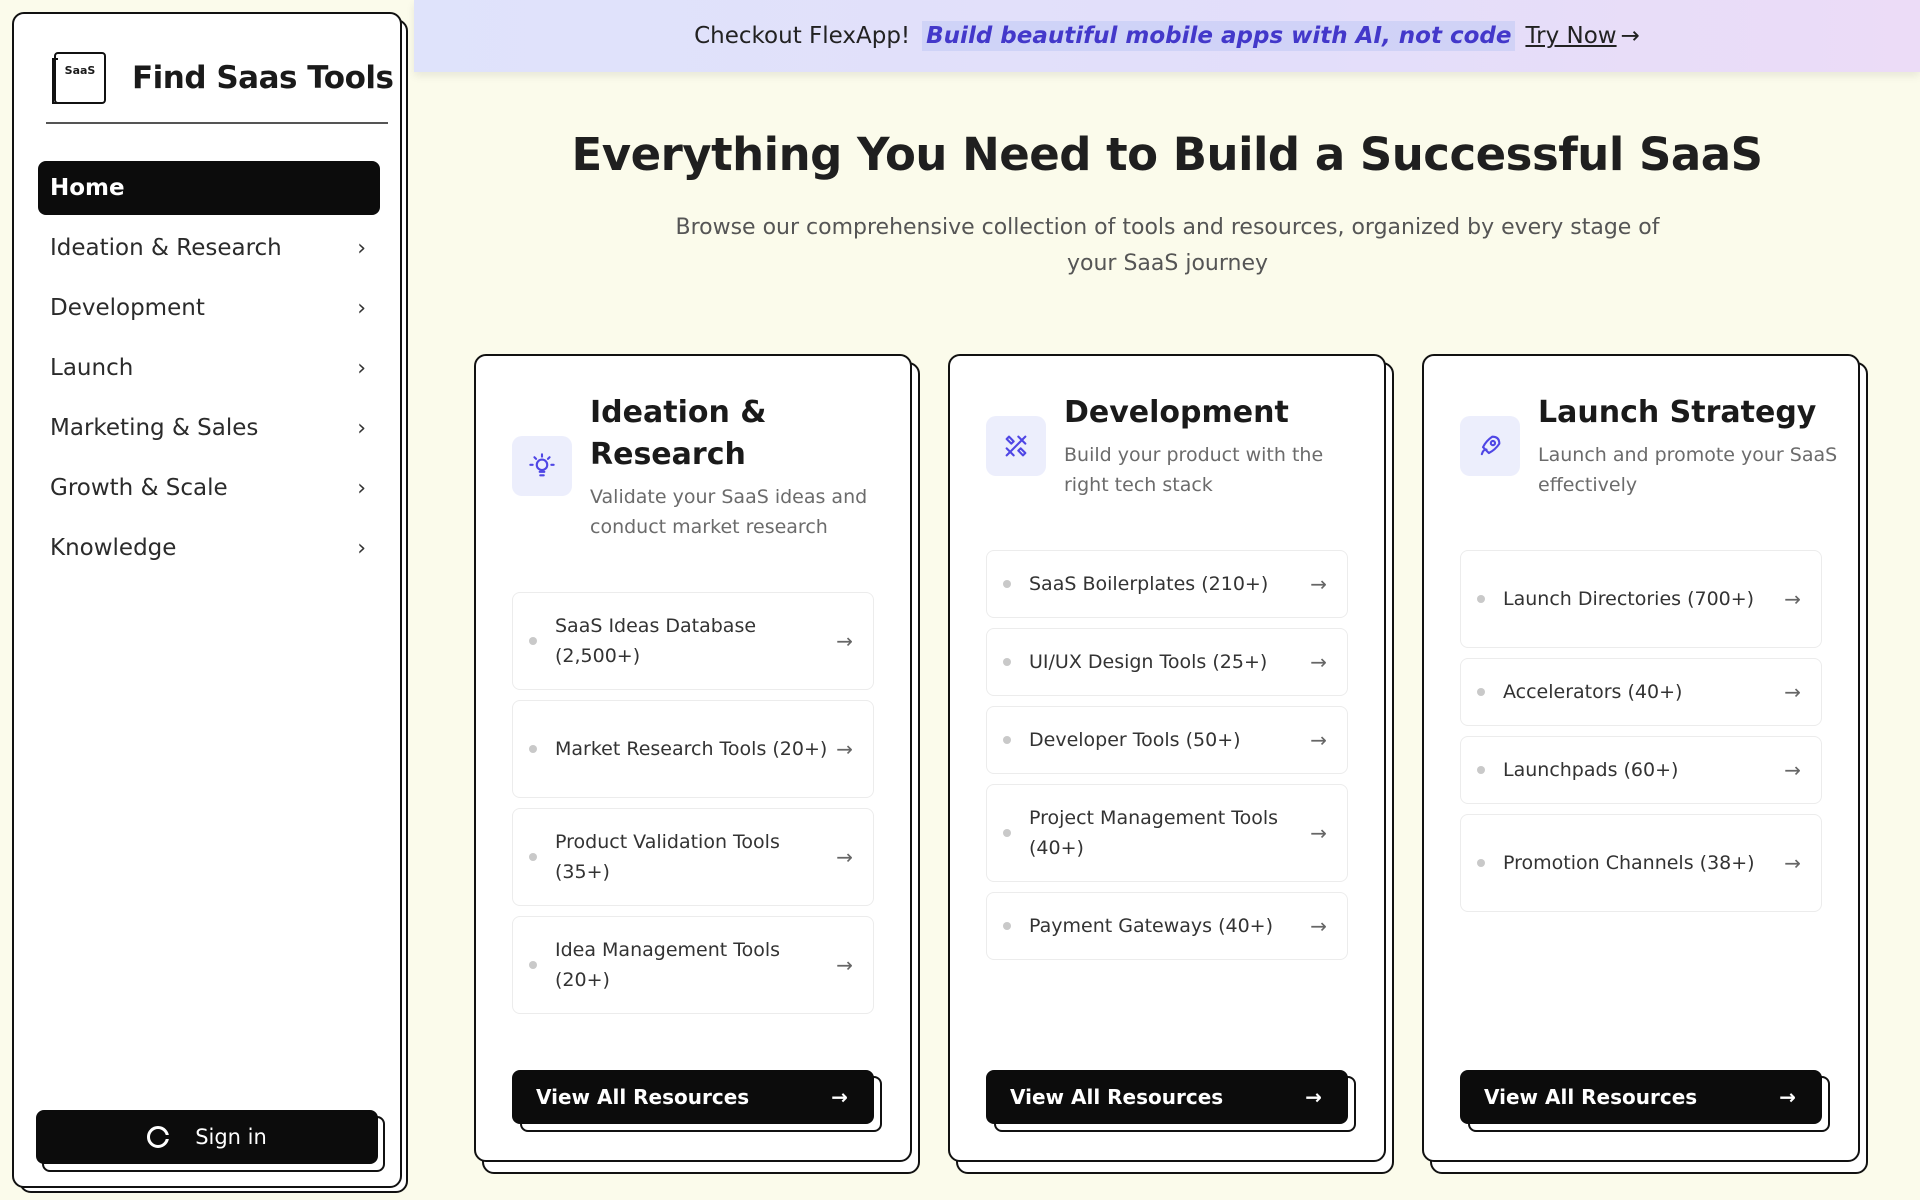  I want to click on resource-label: SaaS Boilerplates (210+), so click(1149, 584).